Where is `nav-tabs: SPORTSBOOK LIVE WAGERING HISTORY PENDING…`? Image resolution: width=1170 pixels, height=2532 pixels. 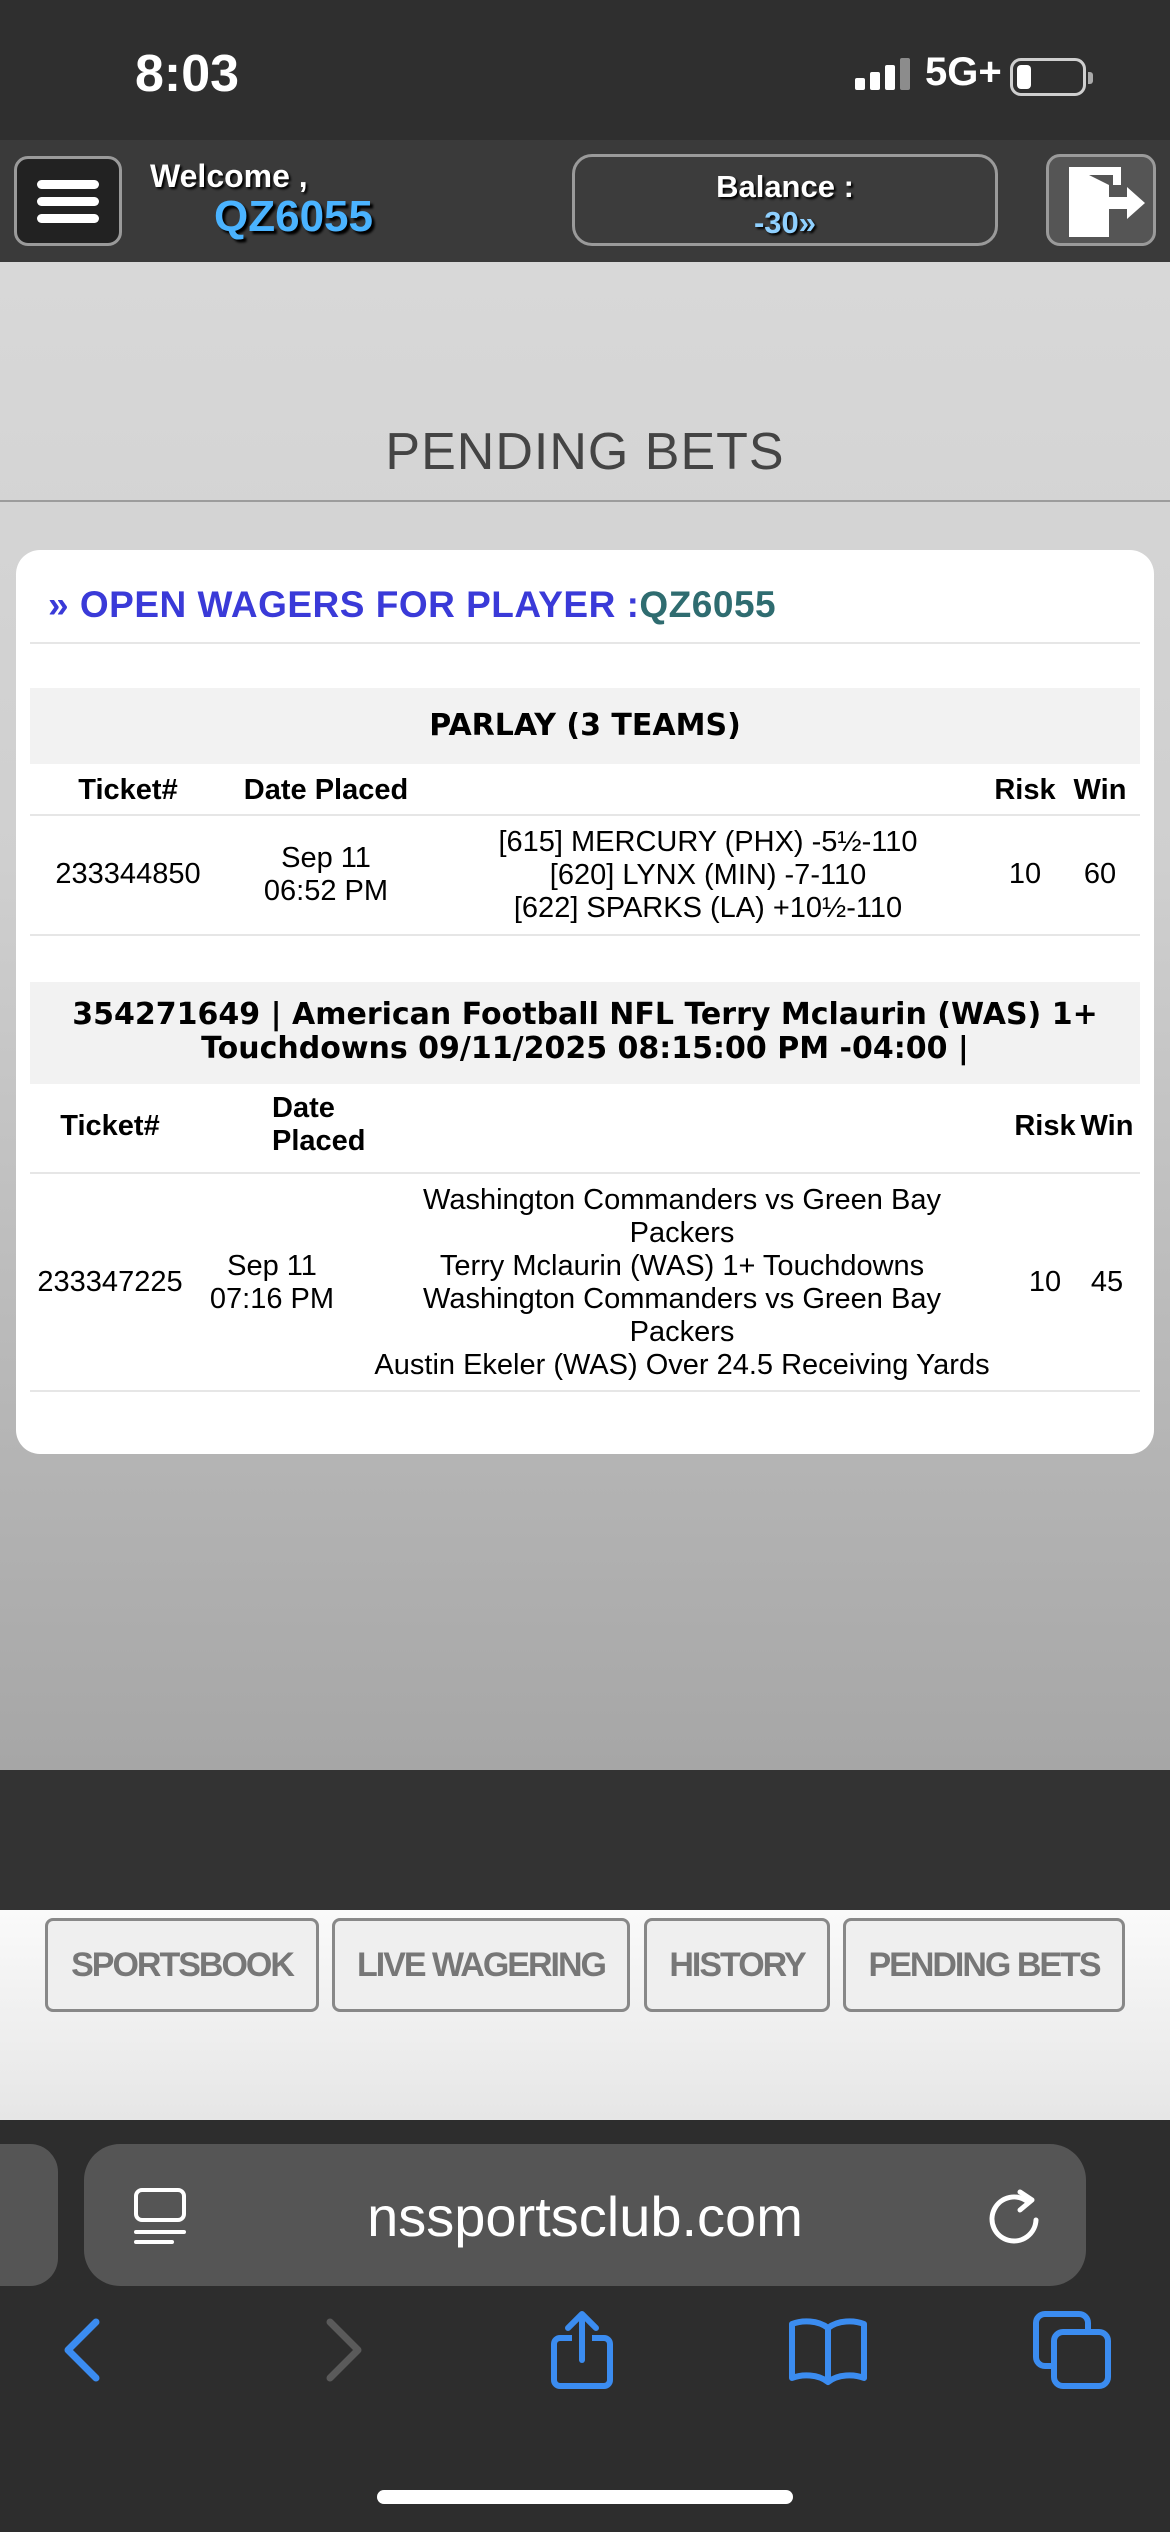 nav-tabs: SPORTSBOOK LIVE WAGERING HISTORY PENDING… is located at coordinates (585, 2015).